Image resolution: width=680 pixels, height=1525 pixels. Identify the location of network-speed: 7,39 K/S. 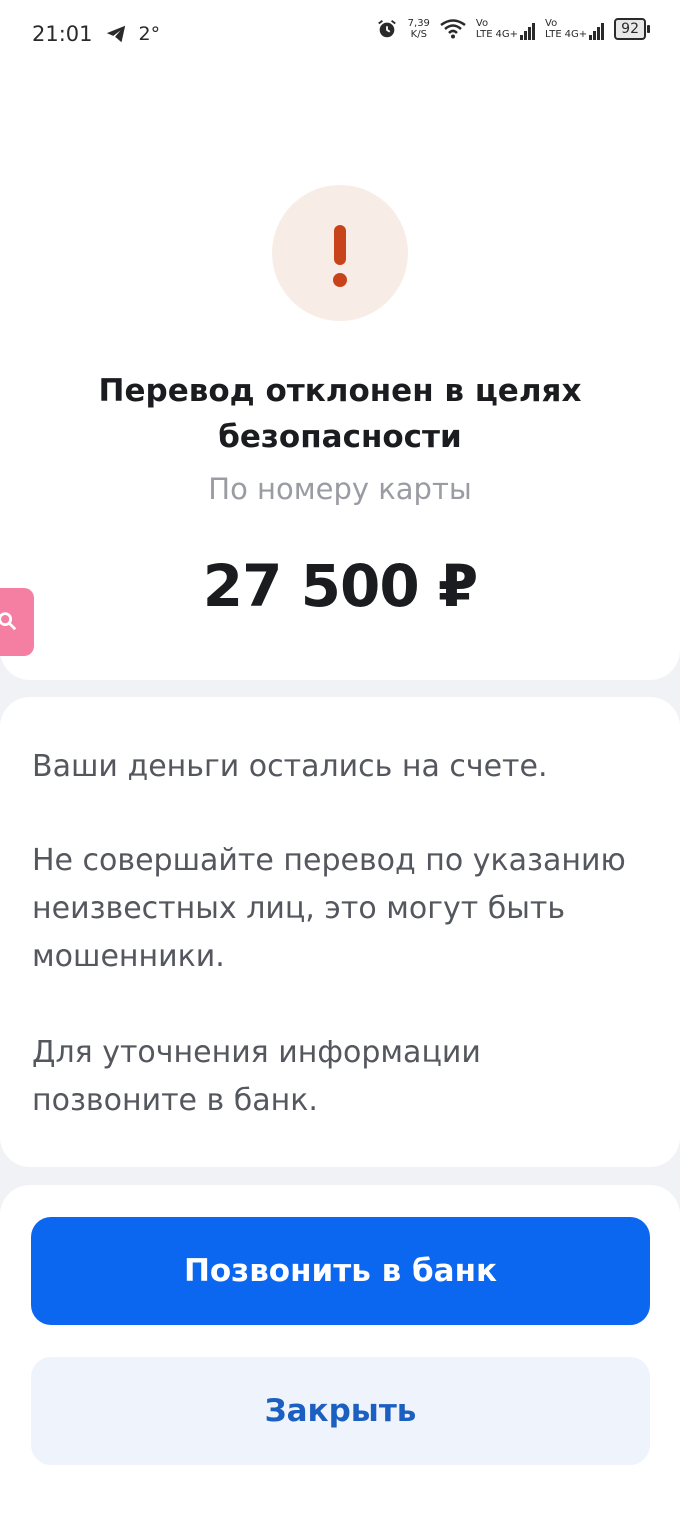
(419, 29).